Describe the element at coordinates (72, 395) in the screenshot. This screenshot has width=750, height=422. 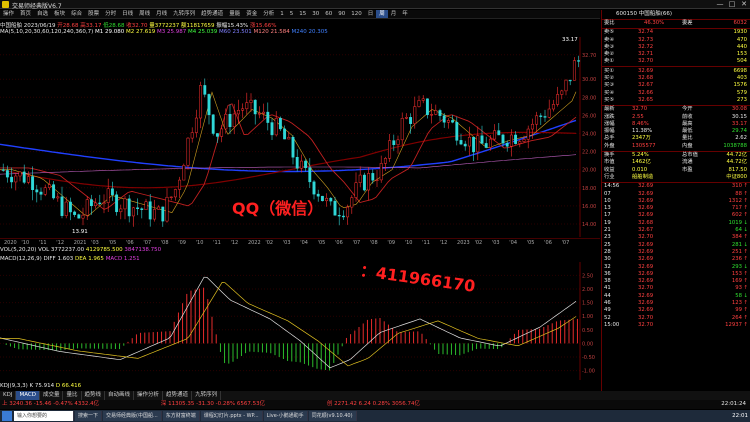
I see `indicator-tab: 量比` at that location.